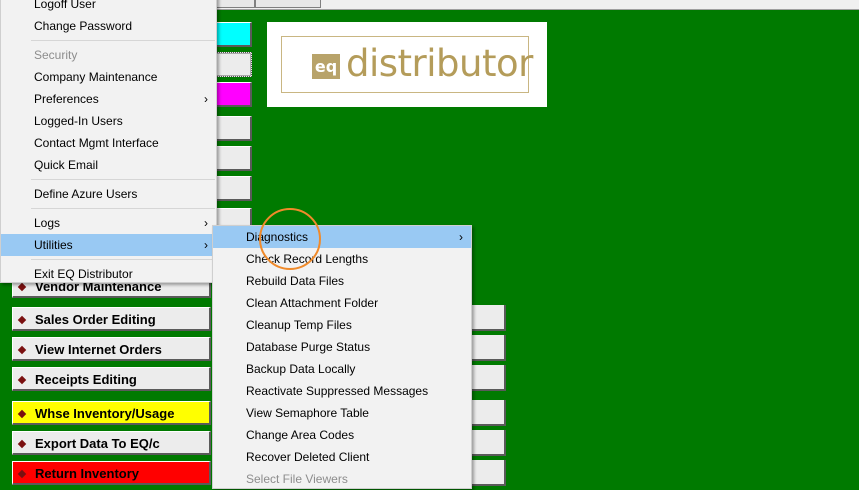 The height and width of the screenshot is (490, 859). Describe the element at coordinates (47, 223) in the screenshot. I see `menu-item-label: Logs` at that location.